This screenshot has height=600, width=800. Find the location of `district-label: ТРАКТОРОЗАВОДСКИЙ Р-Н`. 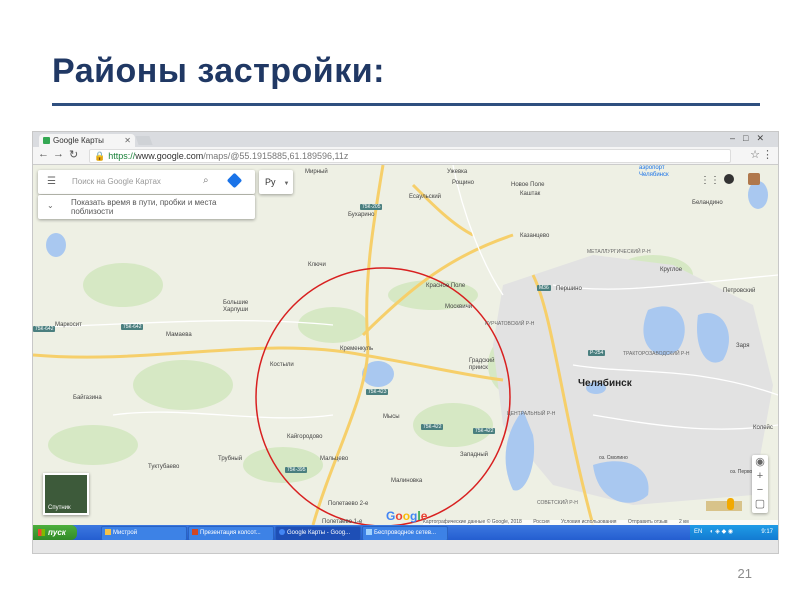

district-label: ТРАКТОРОЗАВОДСКИЙ Р-Н is located at coordinates (656, 354).